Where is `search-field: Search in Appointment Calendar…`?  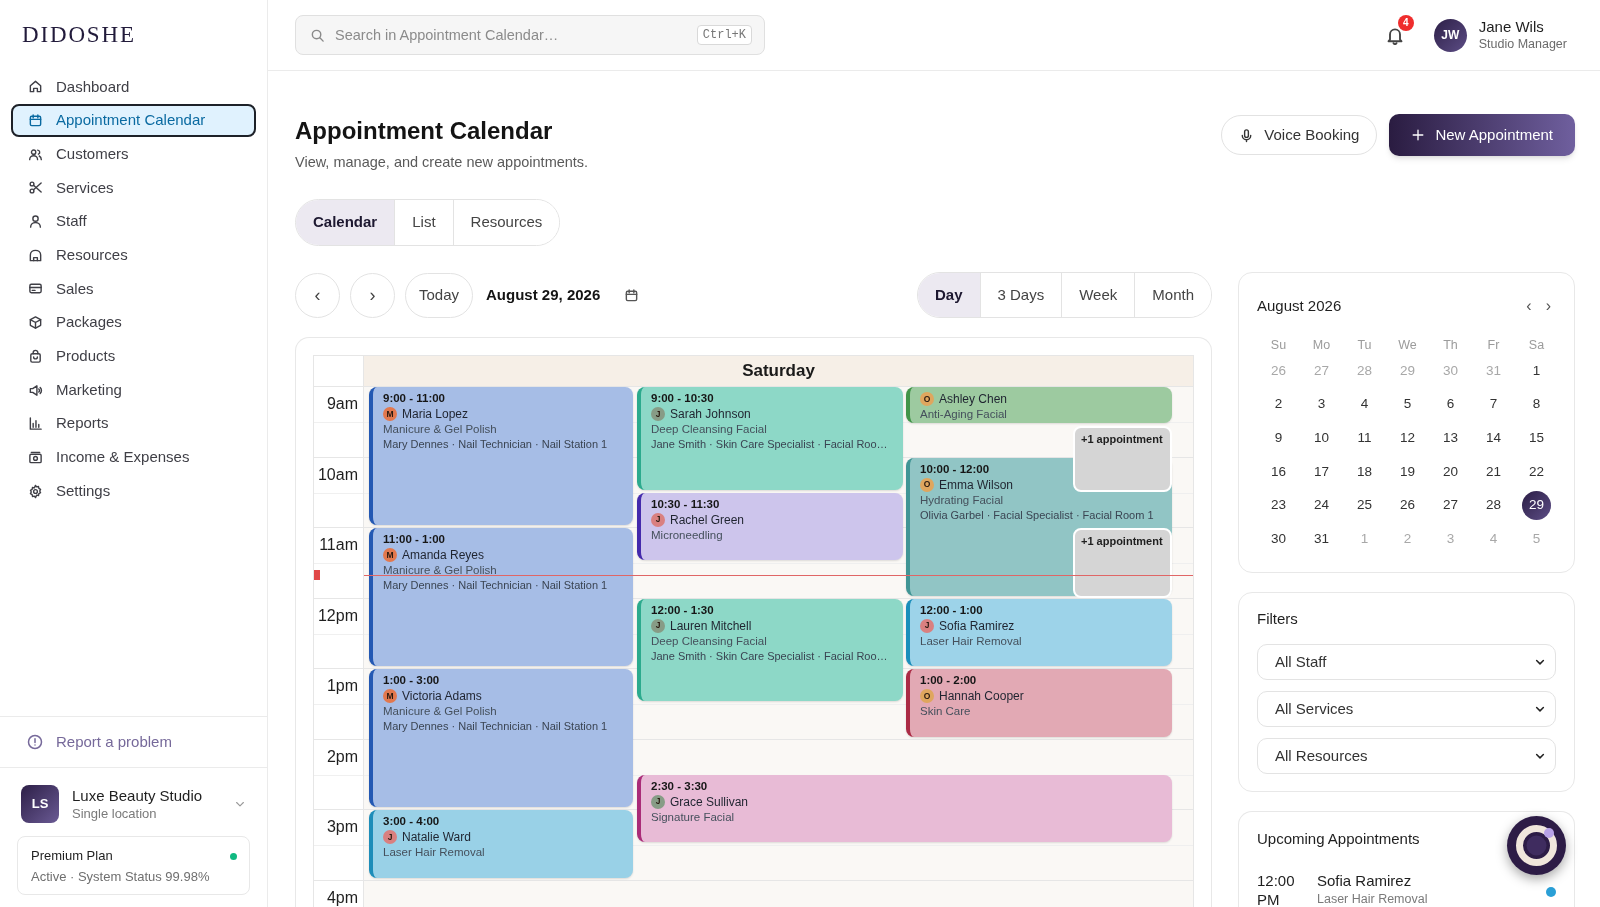
search-field: Search in Appointment Calendar… is located at coordinates (516, 35).